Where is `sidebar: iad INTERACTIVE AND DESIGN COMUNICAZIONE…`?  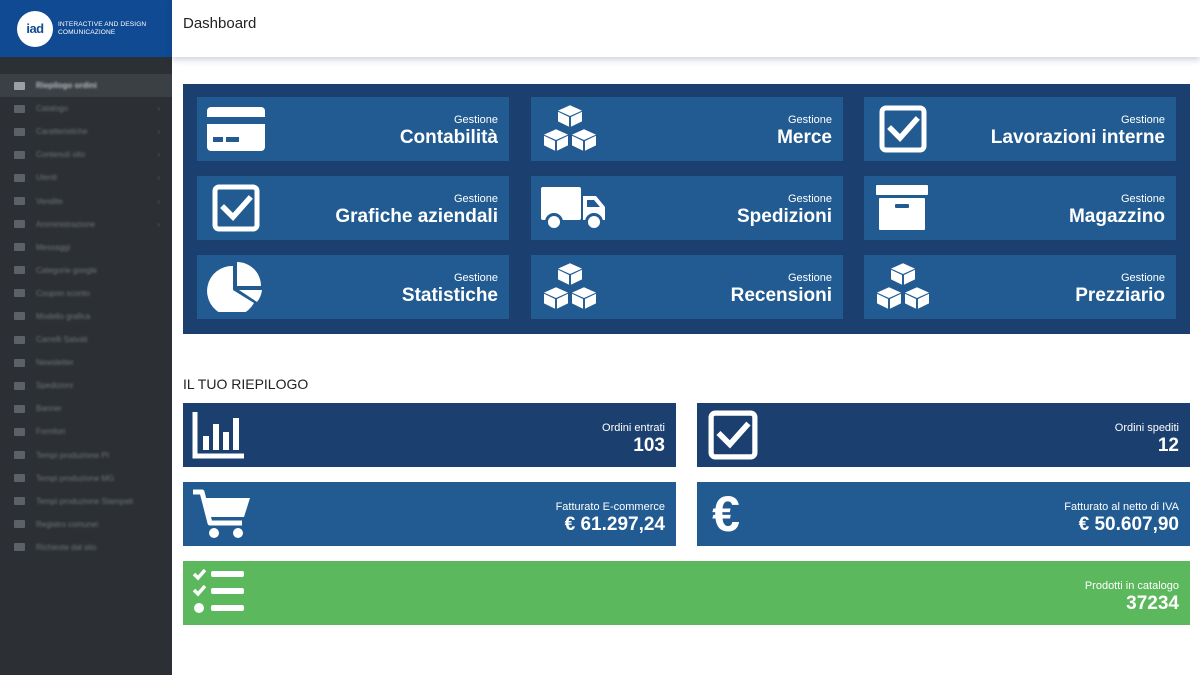
sidebar: iad INTERACTIVE AND DESIGN COMUNICAZIONE… is located at coordinates (86, 337).